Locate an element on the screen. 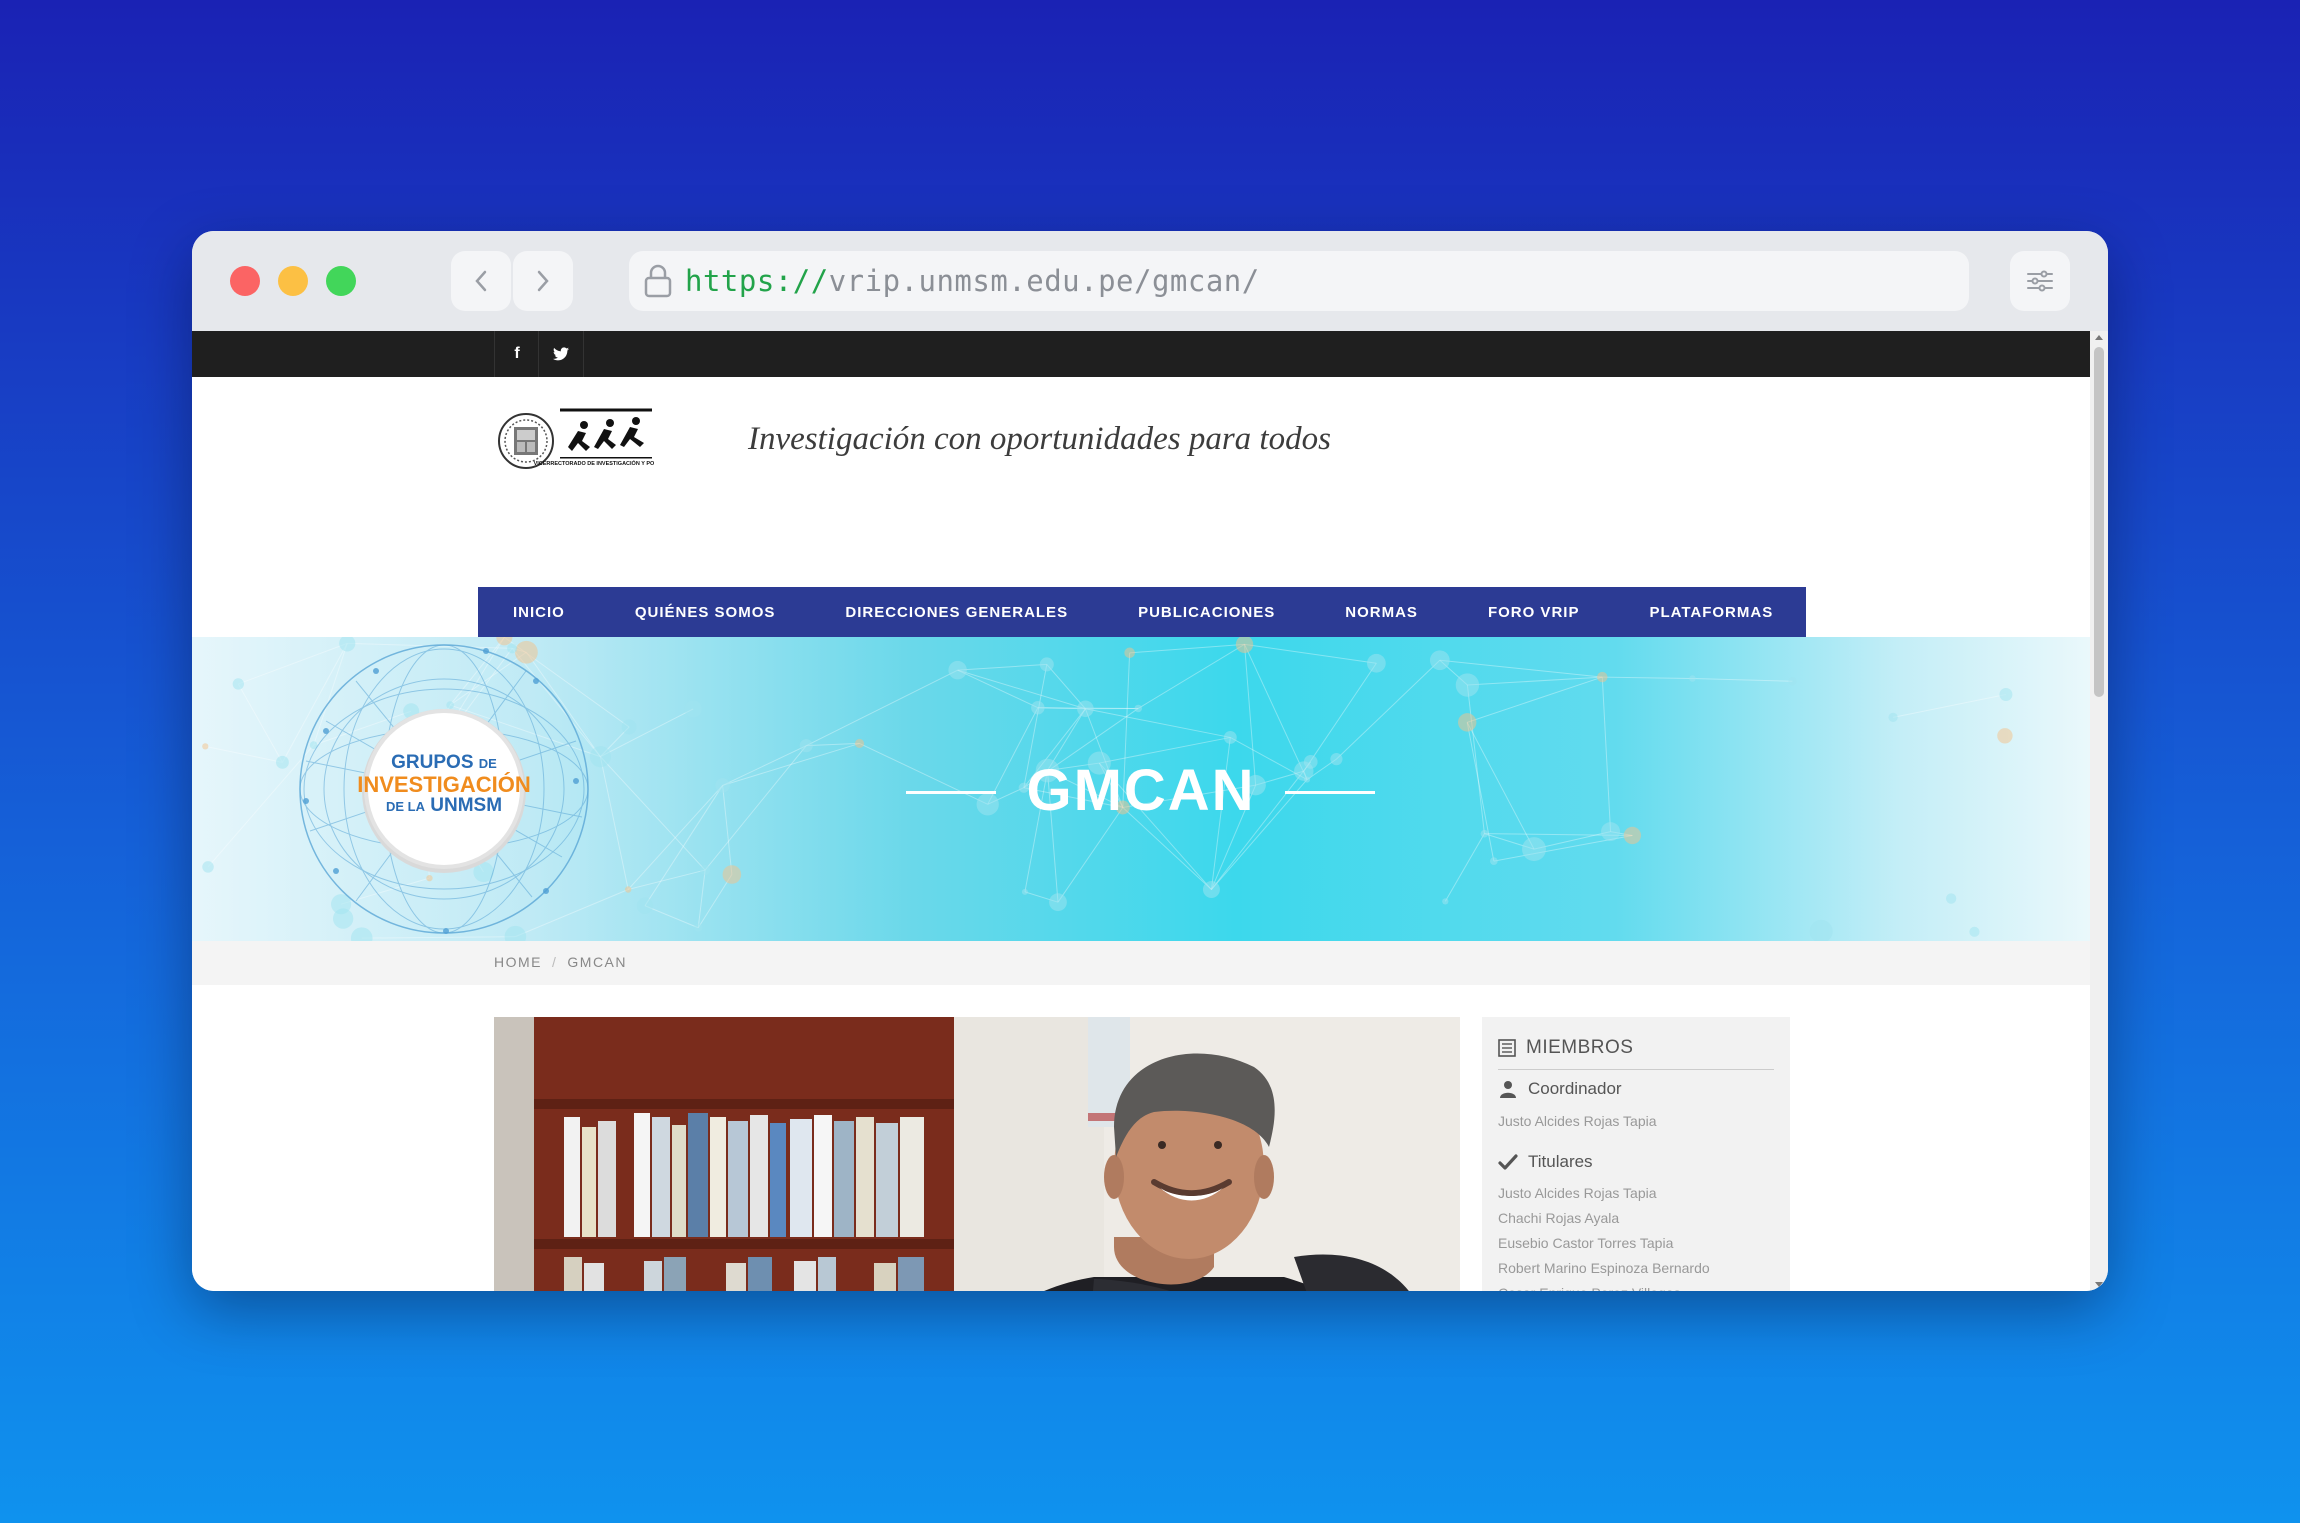 The height and width of the screenshot is (1523, 2300). chevron-left-icon is located at coordinates (481, 281).